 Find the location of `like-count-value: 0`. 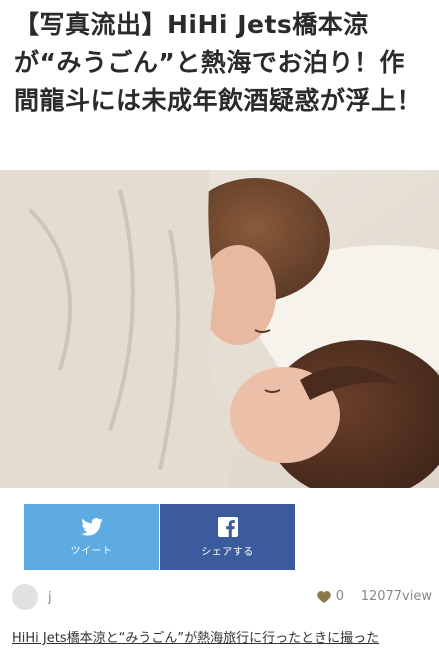

like-count-value: 0 is located at coordinates (339, 596).